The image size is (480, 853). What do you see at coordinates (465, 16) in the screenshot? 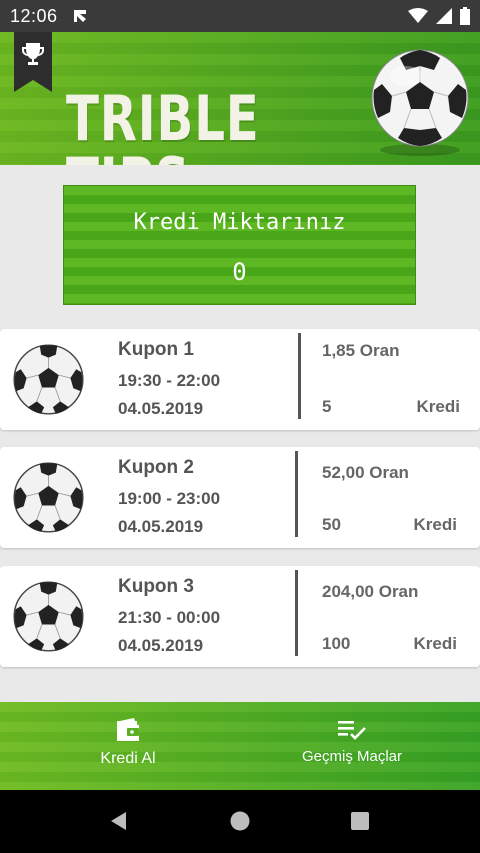
I see `battery-icon` at bounding box center [465, 16].